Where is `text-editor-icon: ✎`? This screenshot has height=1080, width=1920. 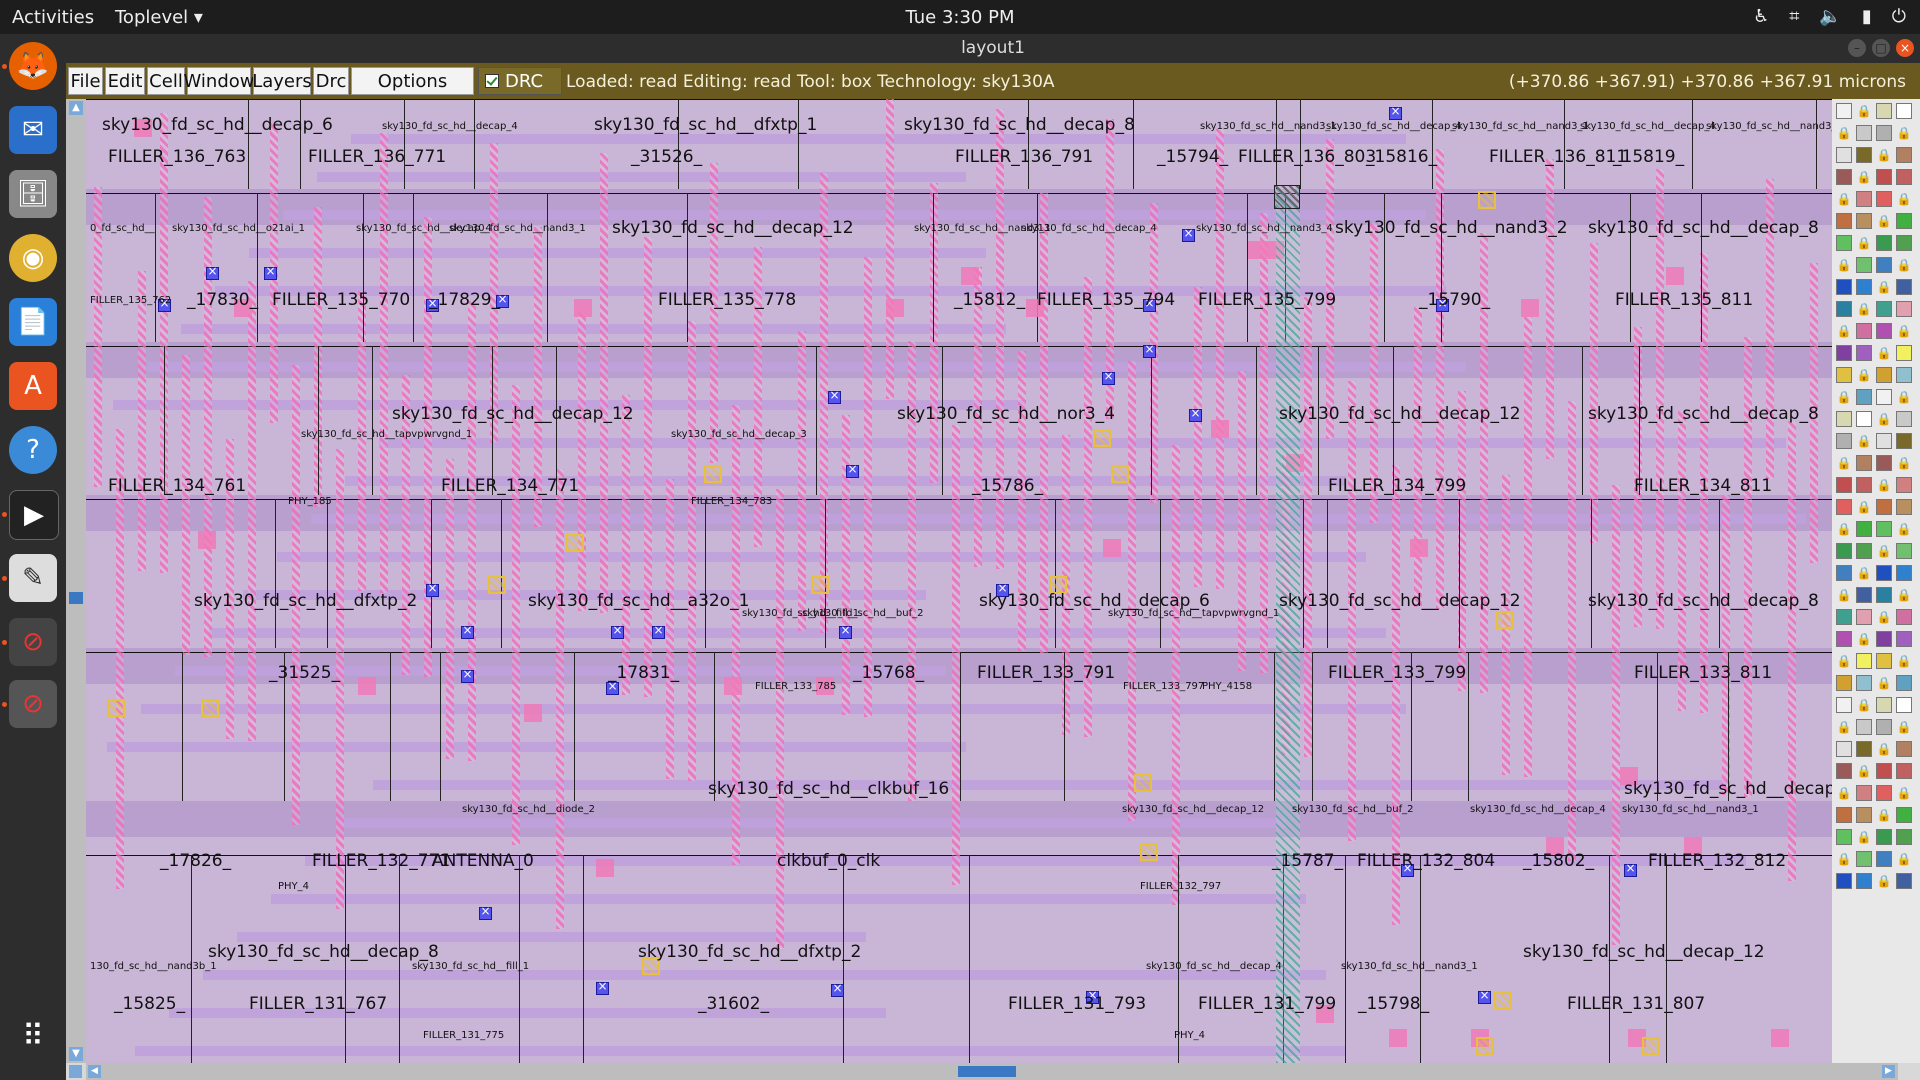 text-editor-icon: ✎ is located at coordinates (33, 578).